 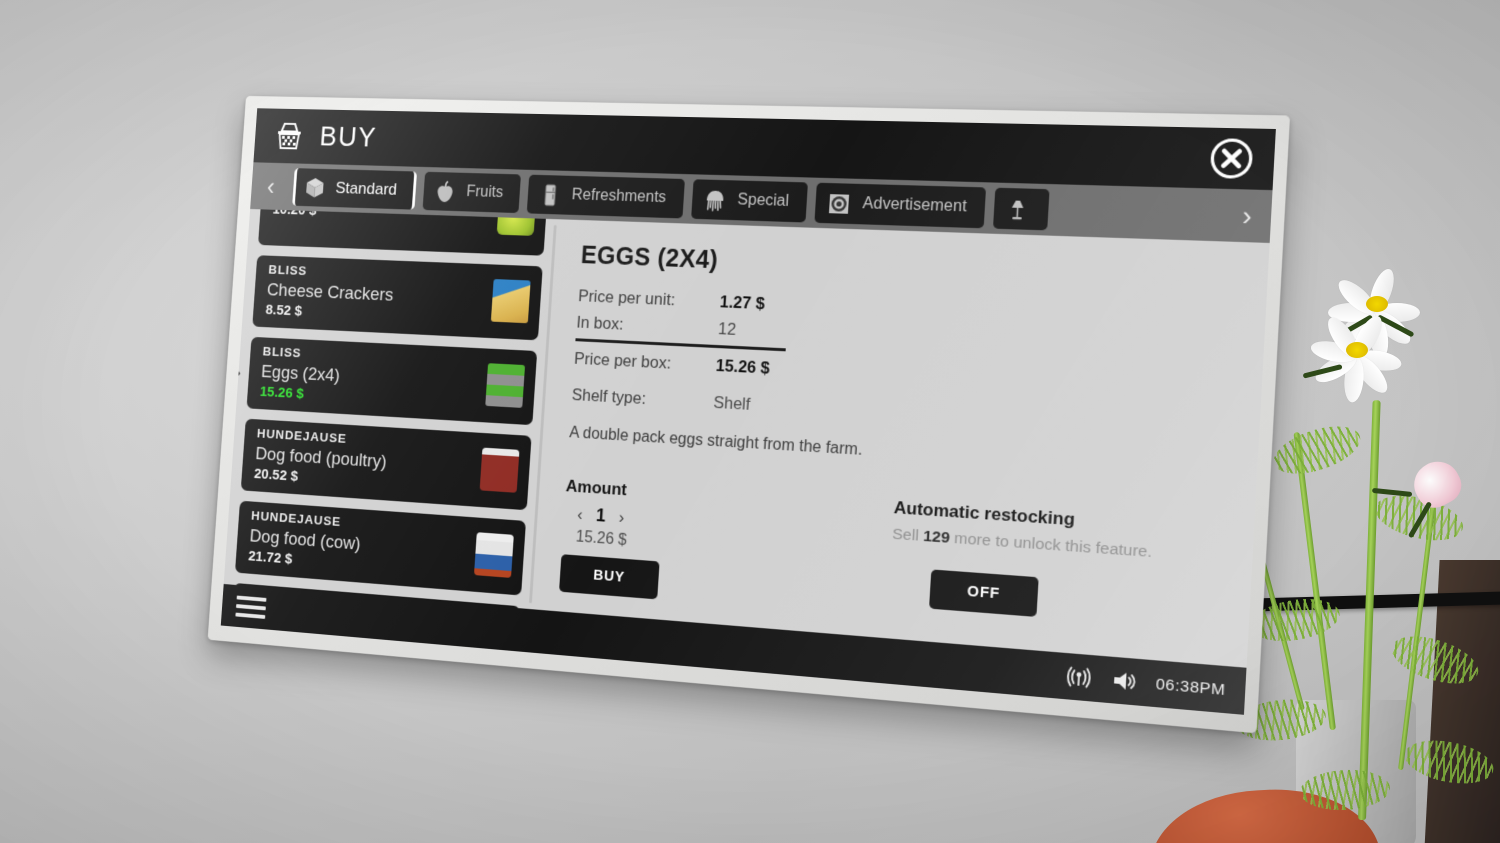 I want to click on spec-row-shelf-type: Shelf type: Shelf, so click(x=733, y=404).